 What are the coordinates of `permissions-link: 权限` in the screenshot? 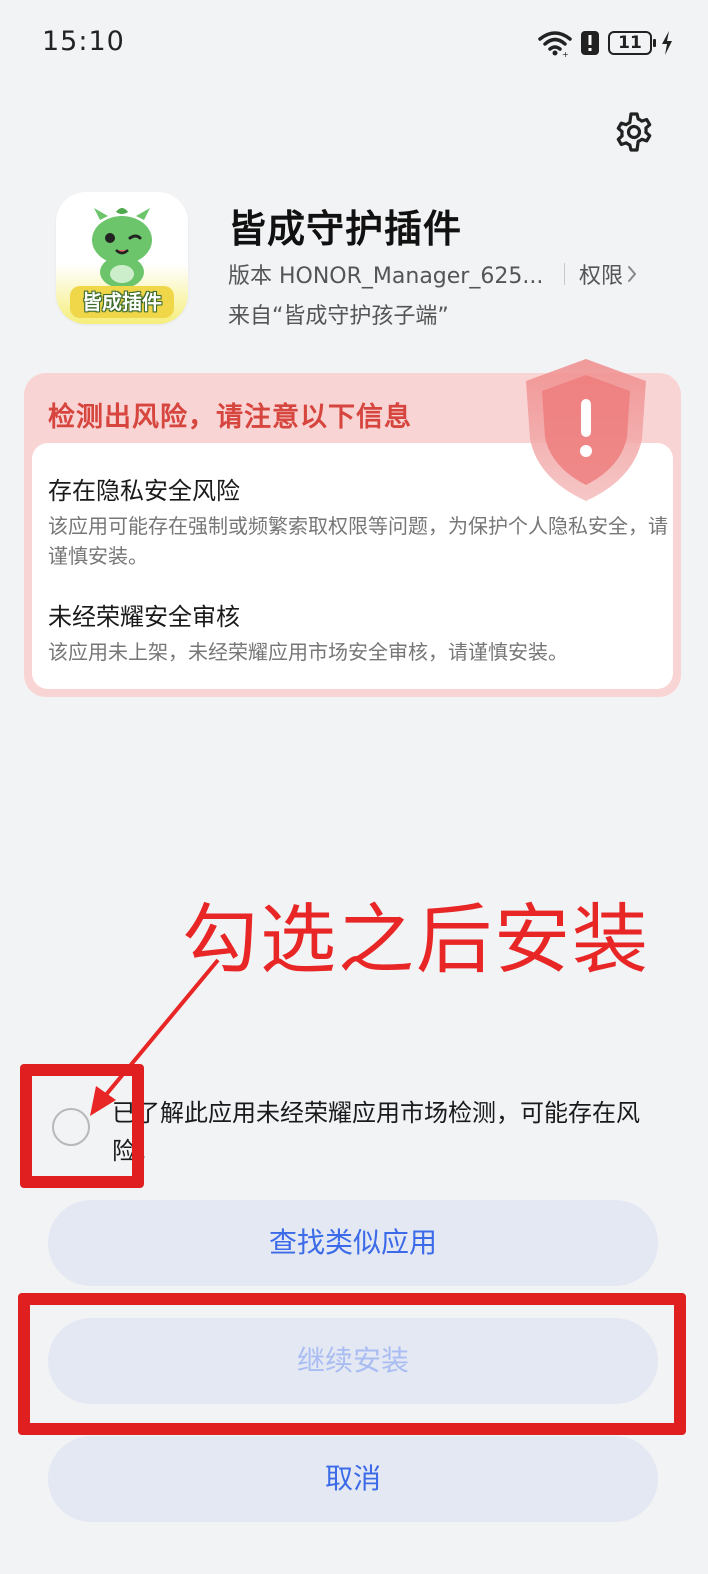 It's located at (608, 274).